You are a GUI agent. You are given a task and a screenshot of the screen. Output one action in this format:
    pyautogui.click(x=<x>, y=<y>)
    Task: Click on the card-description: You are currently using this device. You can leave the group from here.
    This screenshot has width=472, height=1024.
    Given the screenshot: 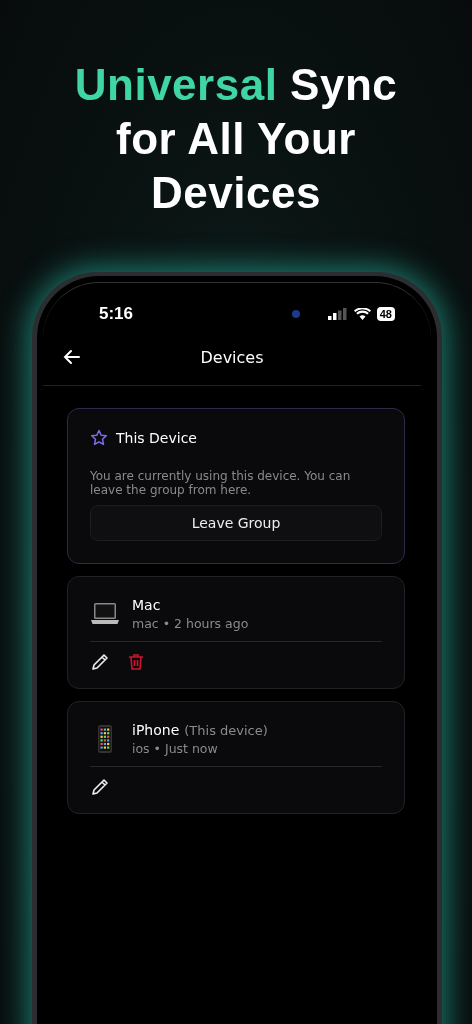 What is the action you would take?
    pyautogui.click(x=221, y=483)
    